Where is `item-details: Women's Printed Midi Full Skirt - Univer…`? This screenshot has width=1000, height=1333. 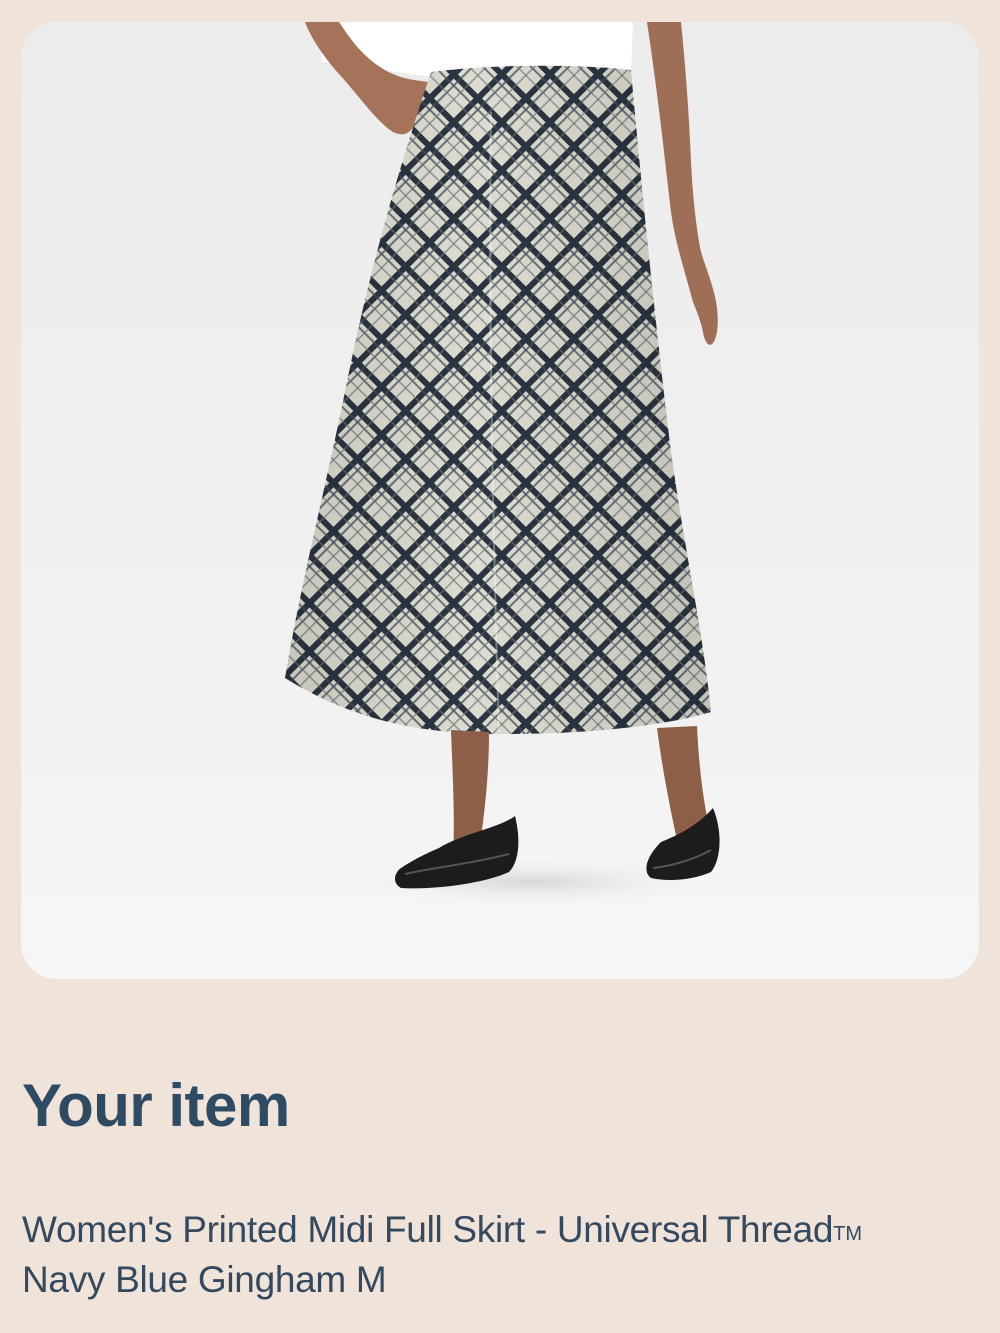
item-details: Women's Printed Midi Full Skirt - Univer… is located at coordinates (492, 1255).